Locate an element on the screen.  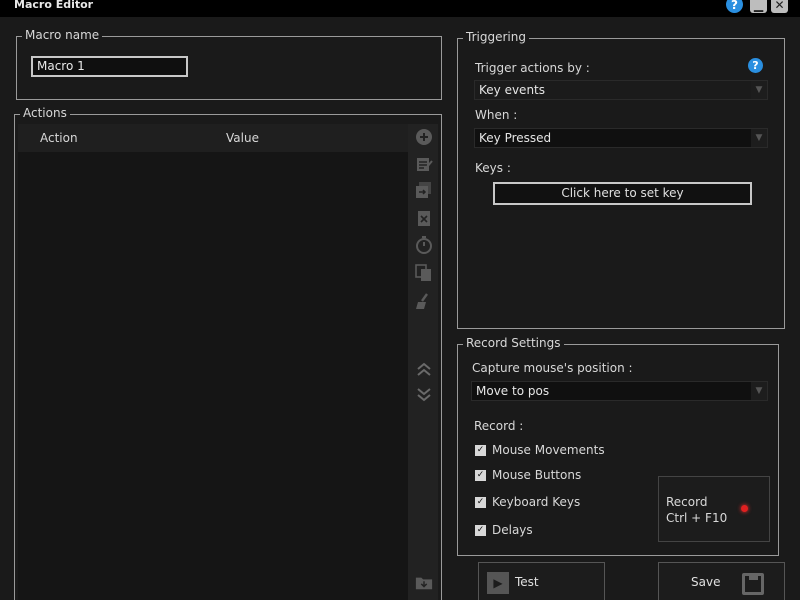
save-button-label: Save is located at coordinates (706, 582).